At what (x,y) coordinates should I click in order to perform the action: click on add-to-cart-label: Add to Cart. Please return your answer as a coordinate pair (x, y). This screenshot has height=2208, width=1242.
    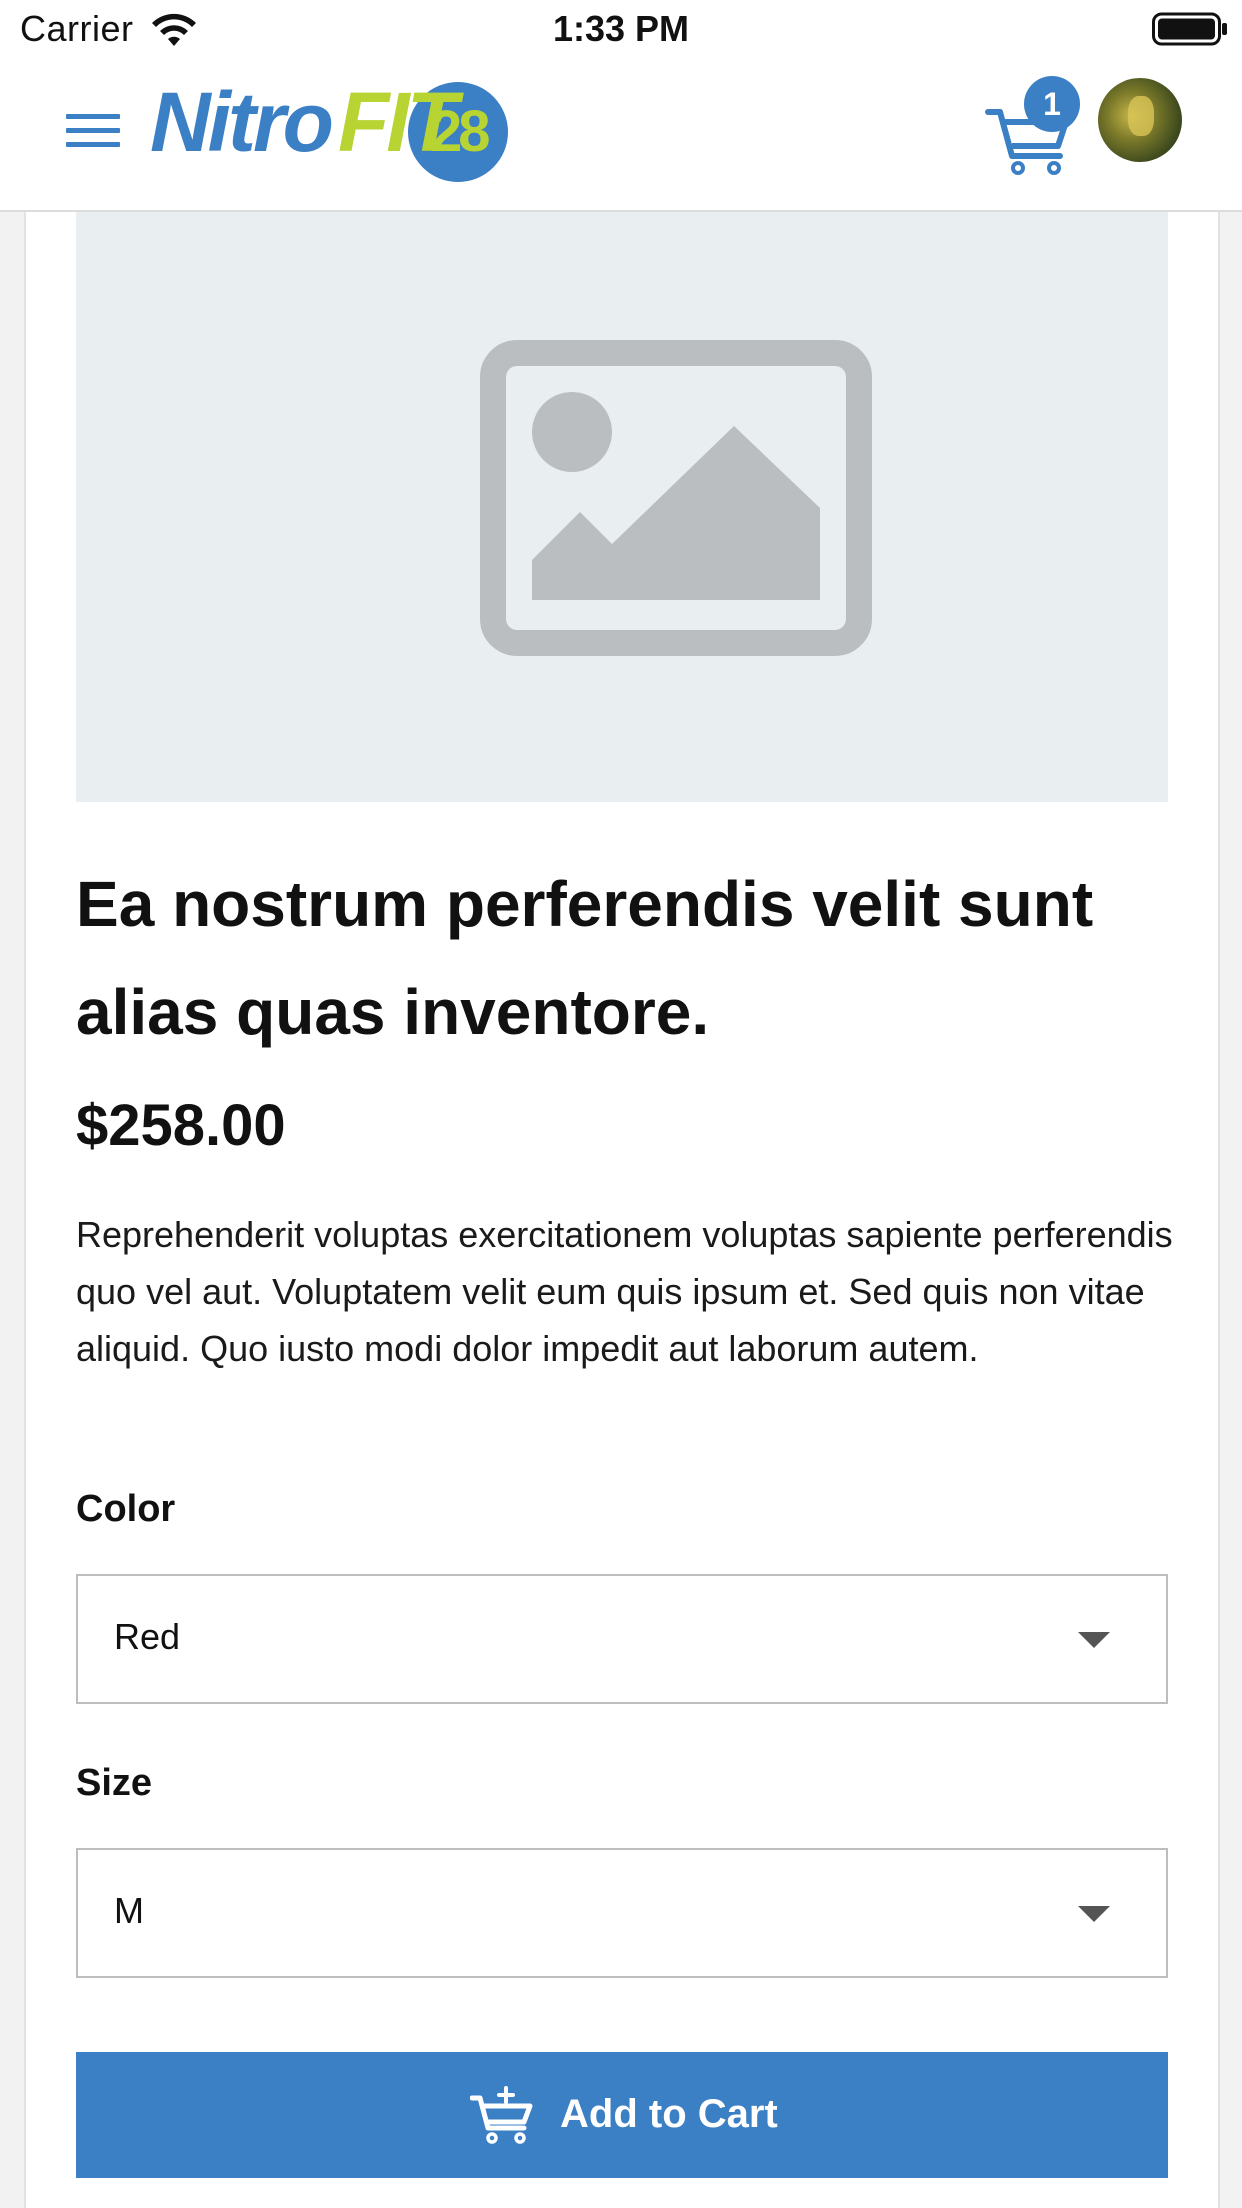
    Looking at the image, I should click on (669, 2114).